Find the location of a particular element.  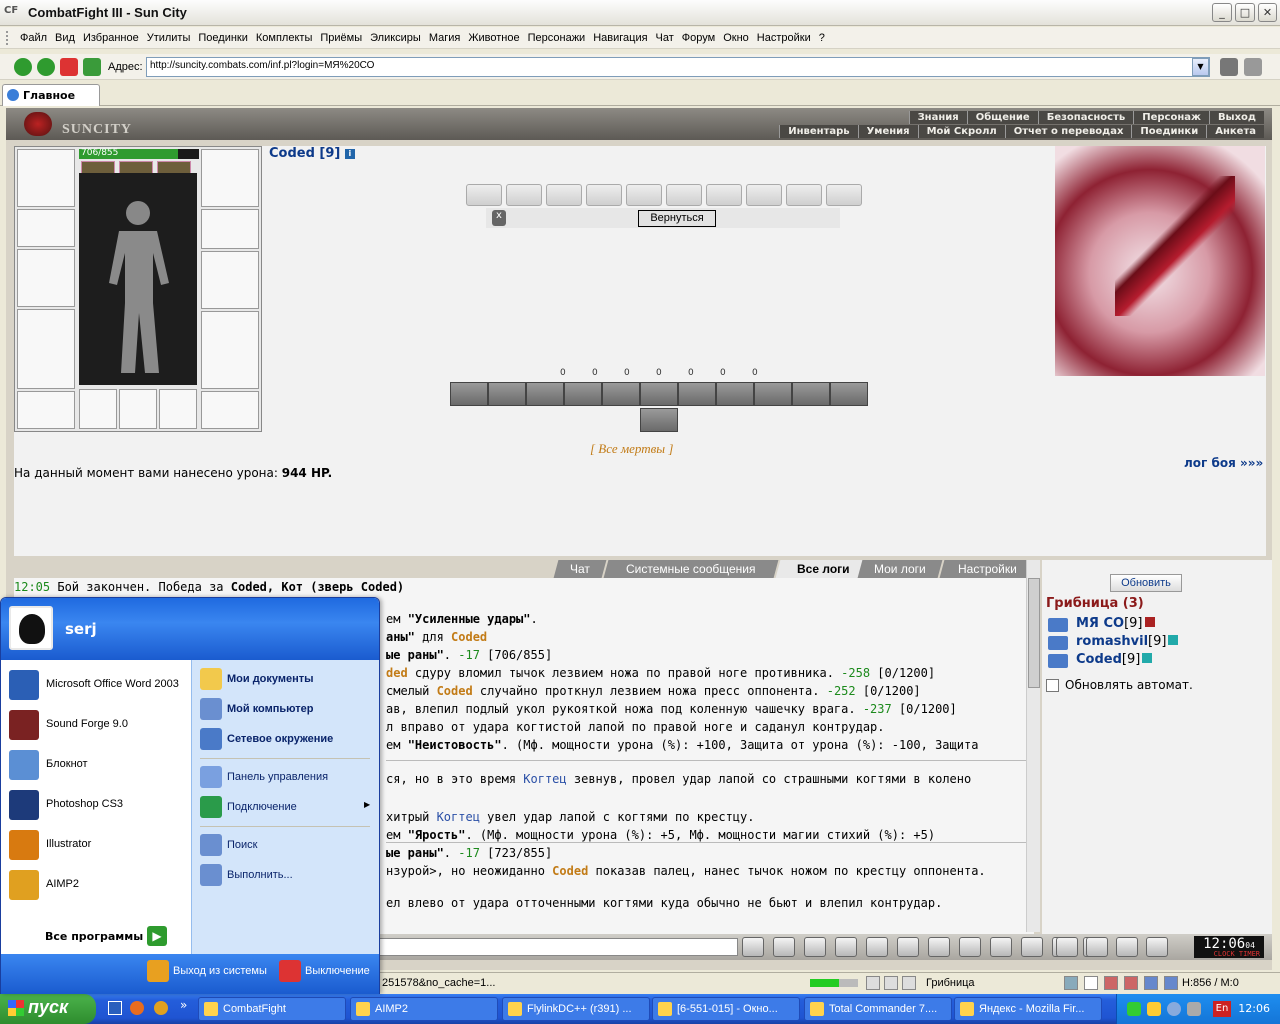

bracers-slot is located at coordinates (230, 229).